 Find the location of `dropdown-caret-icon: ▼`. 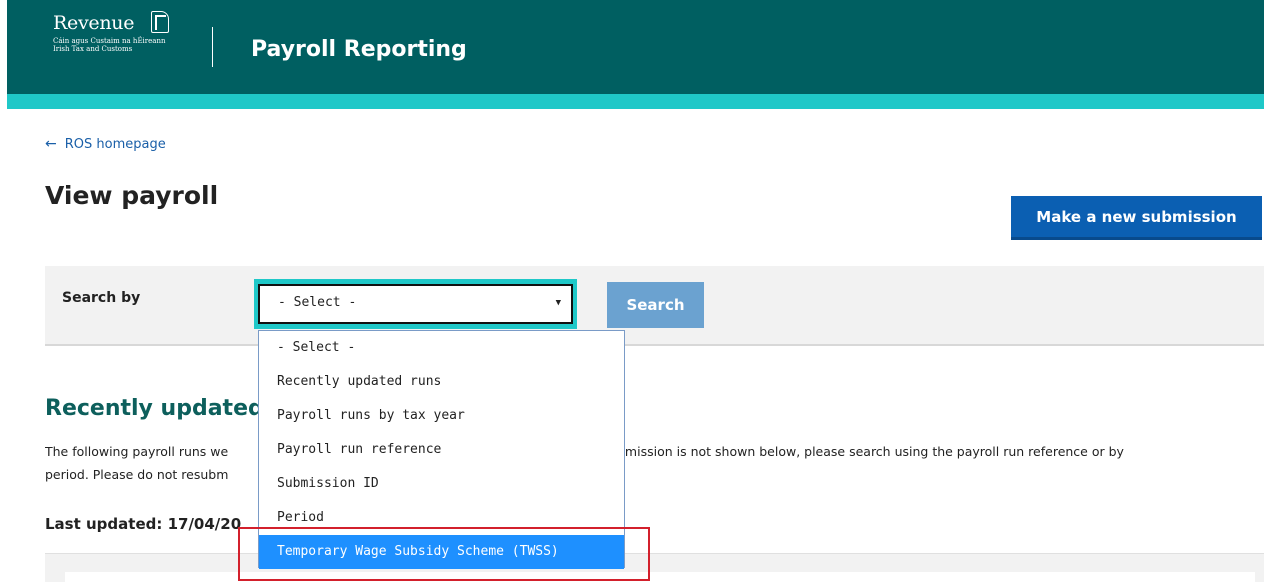

dropdown-caret-icon: ▼ is located at coordinates (558, 303).